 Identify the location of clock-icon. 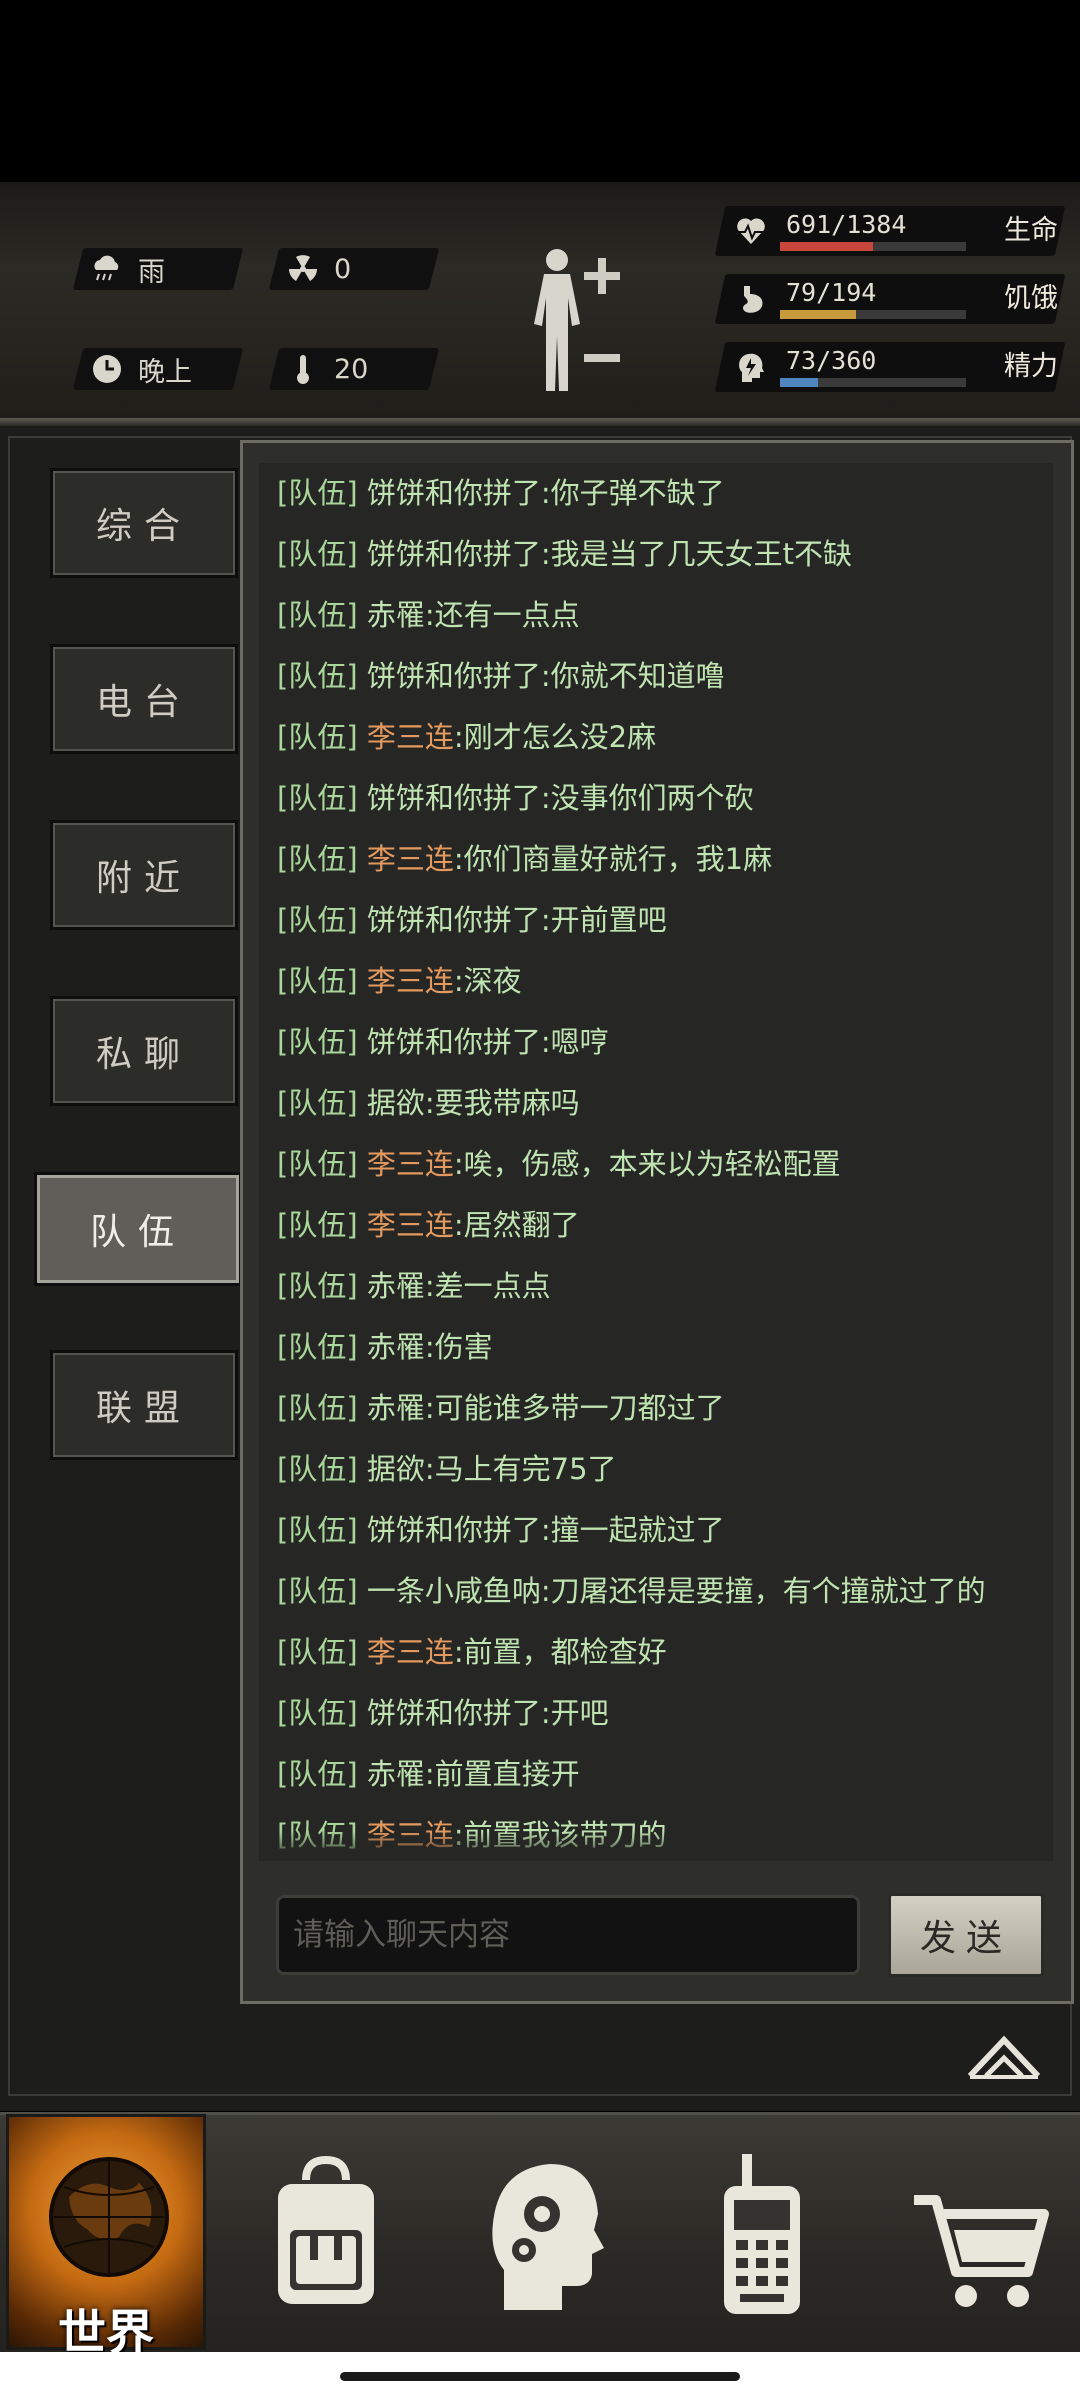
(107, 369).